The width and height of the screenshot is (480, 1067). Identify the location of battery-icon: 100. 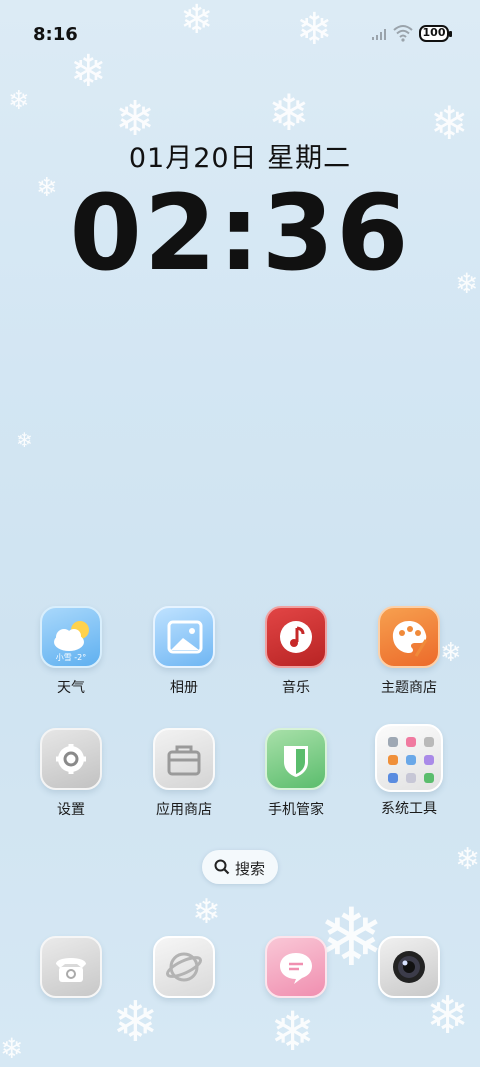
(435, 33).